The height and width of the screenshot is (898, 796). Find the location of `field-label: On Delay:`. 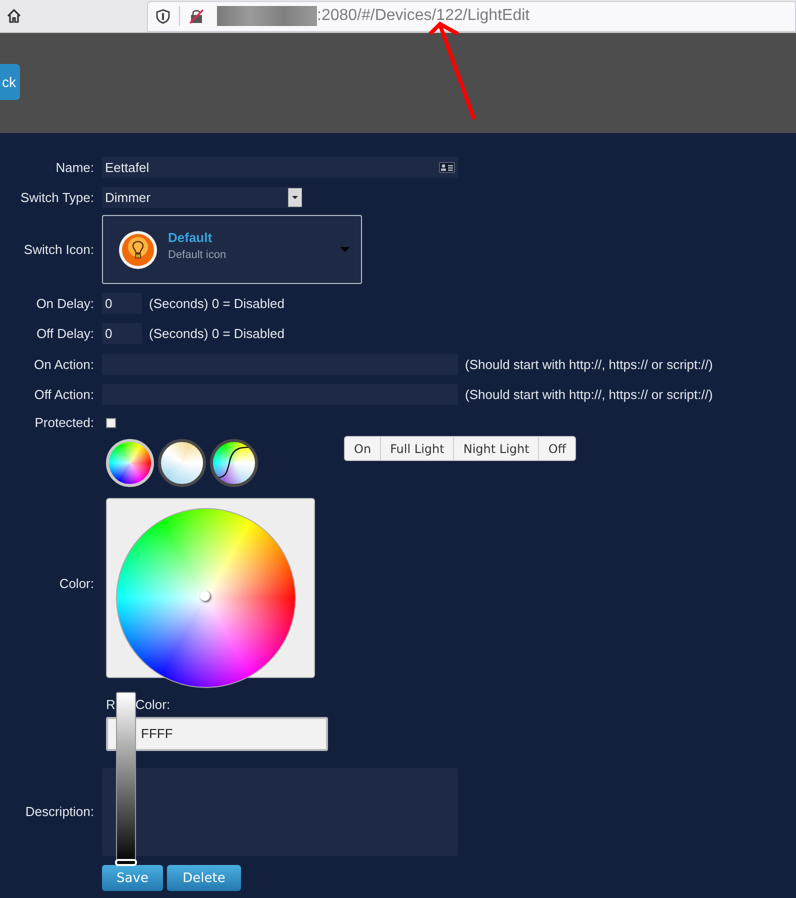

field-label: On Delay: is located at coordinates (64, 303).